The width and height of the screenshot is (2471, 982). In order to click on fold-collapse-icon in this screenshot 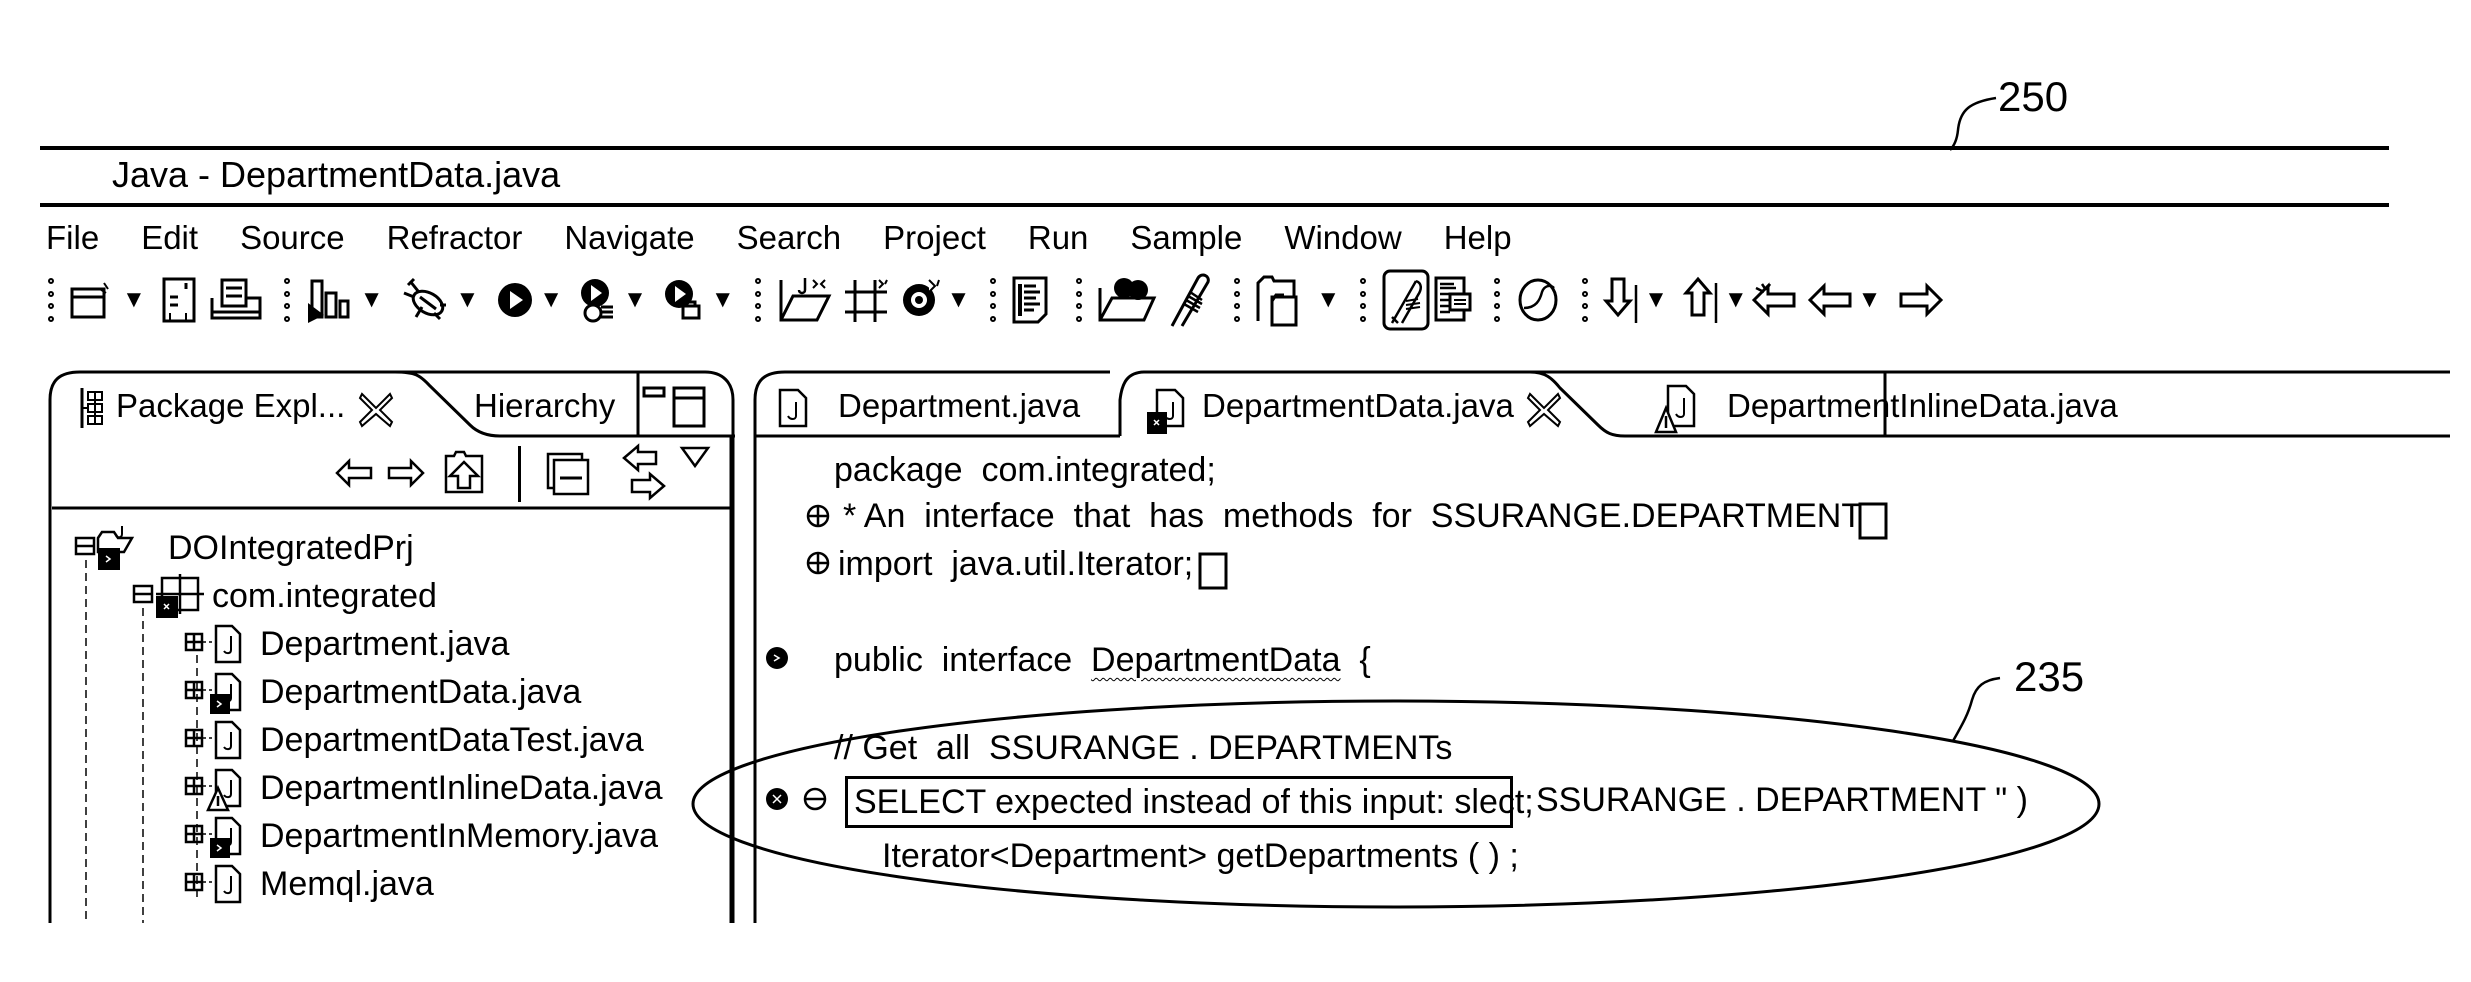, I will do `click(815, 801)`.